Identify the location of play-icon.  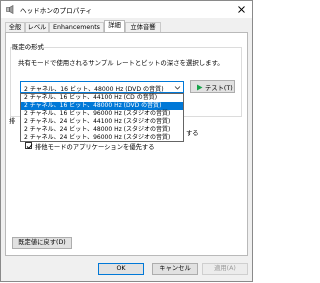
(200, 87).